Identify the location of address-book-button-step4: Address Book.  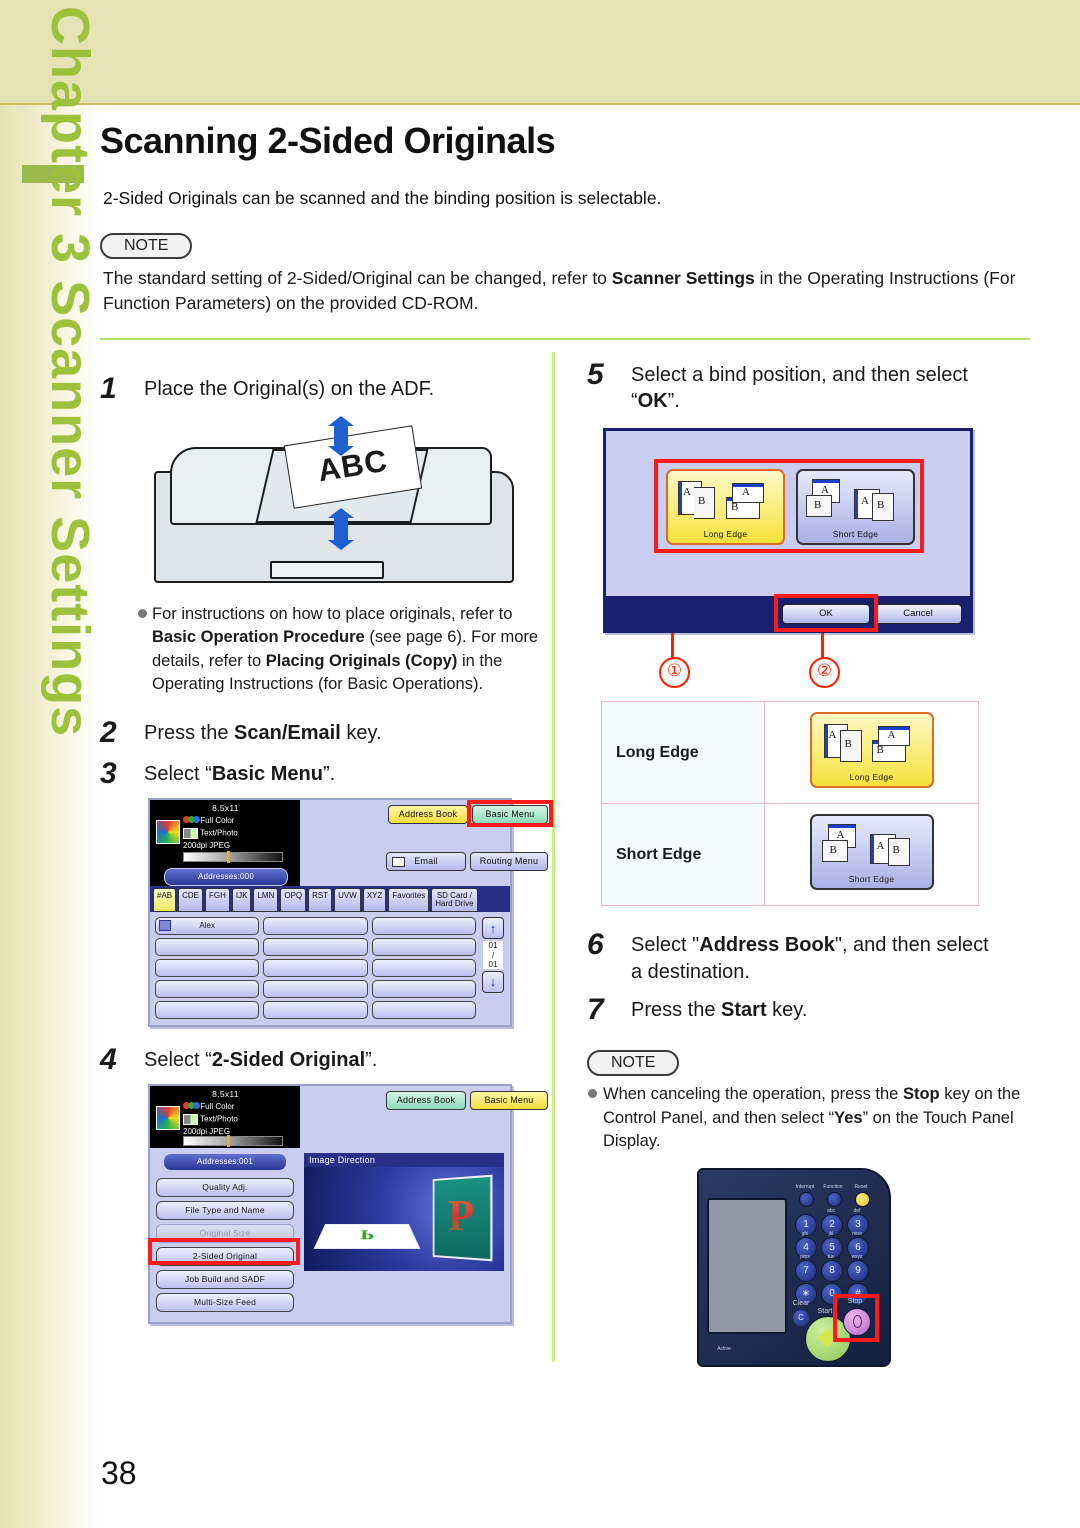
(426, 1101).